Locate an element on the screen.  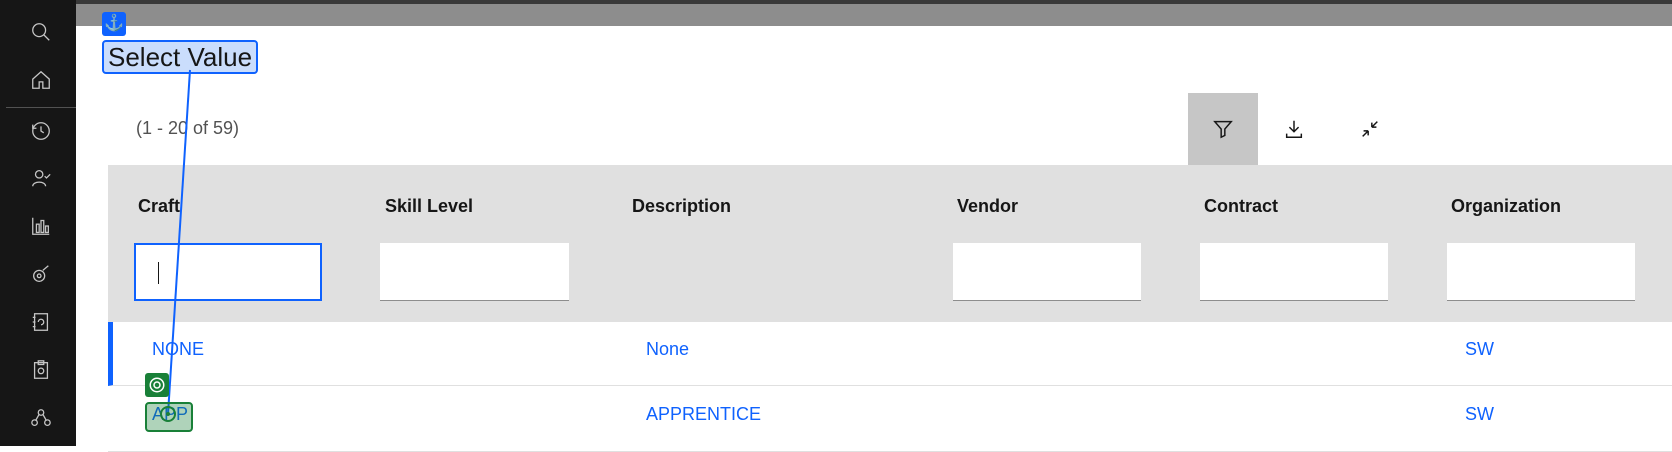
vendor-filter-input is located at coordinates (1047, 272).